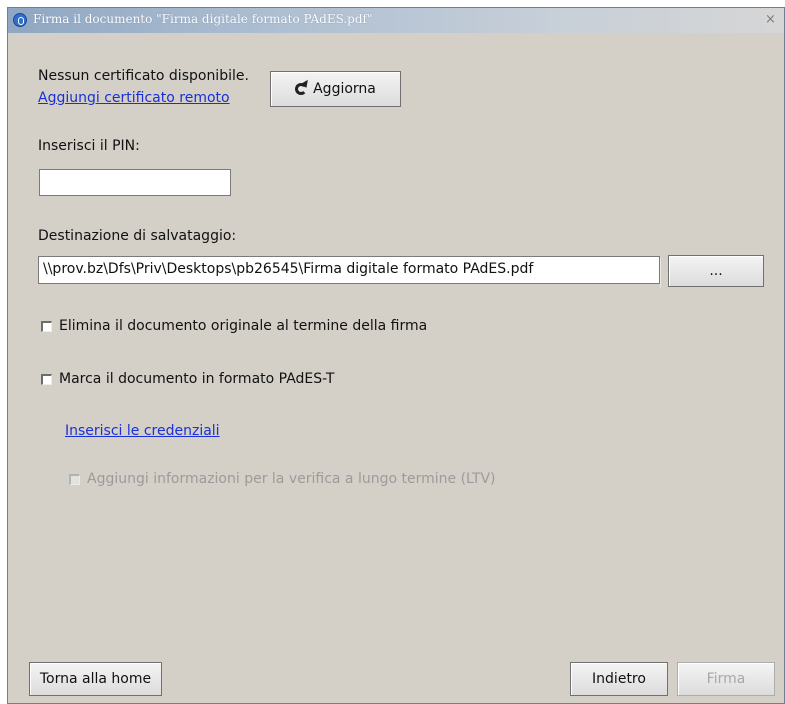  I want to click on ltv-checkbox, so click(74, 479).